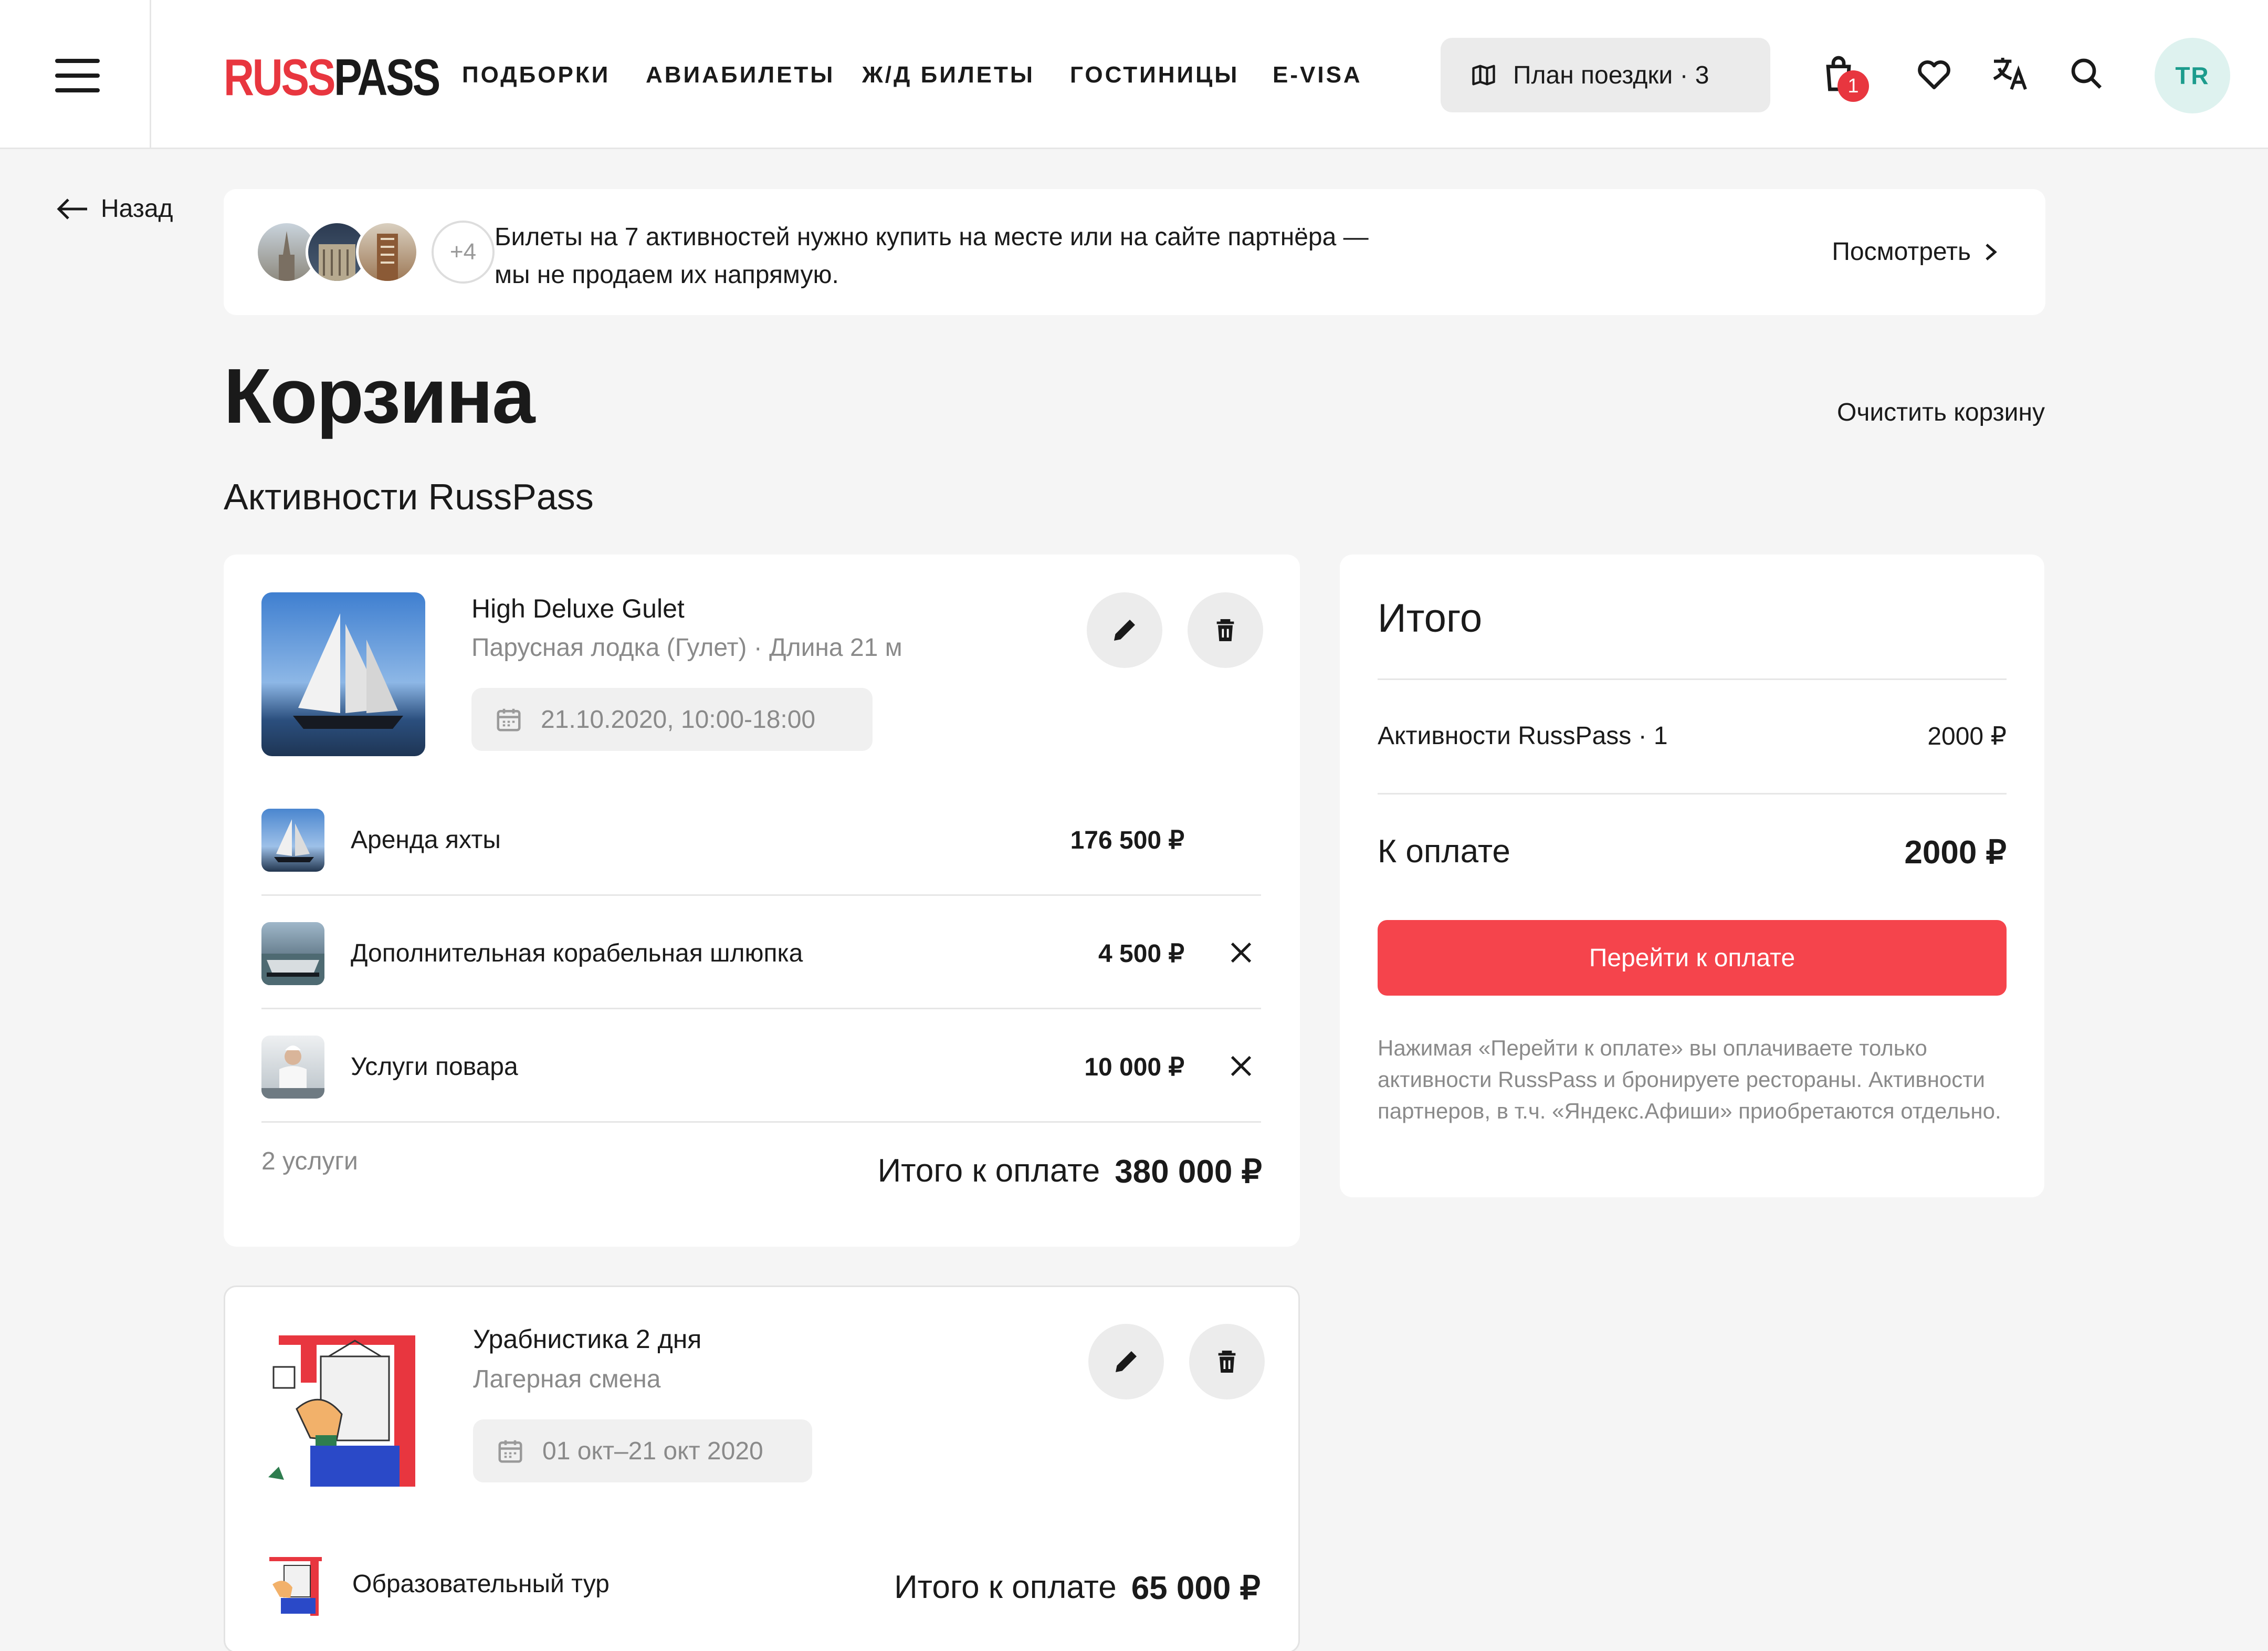  Describe the element at coordinates (2010, 74) in the screenshot. I see `translate-icon` at that location.